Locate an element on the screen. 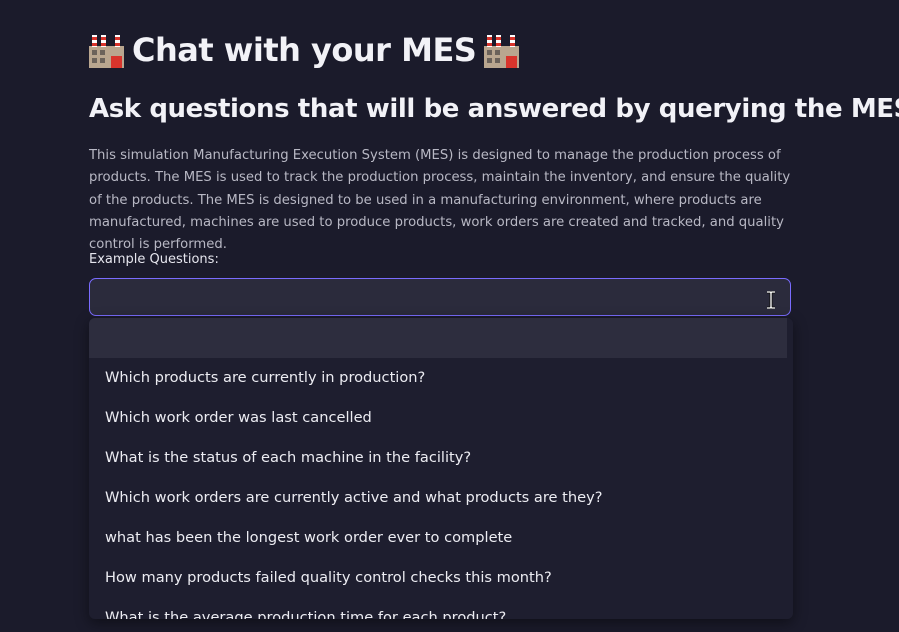  example-questions-label: Example Questions: is located at coordinates (154, 259).